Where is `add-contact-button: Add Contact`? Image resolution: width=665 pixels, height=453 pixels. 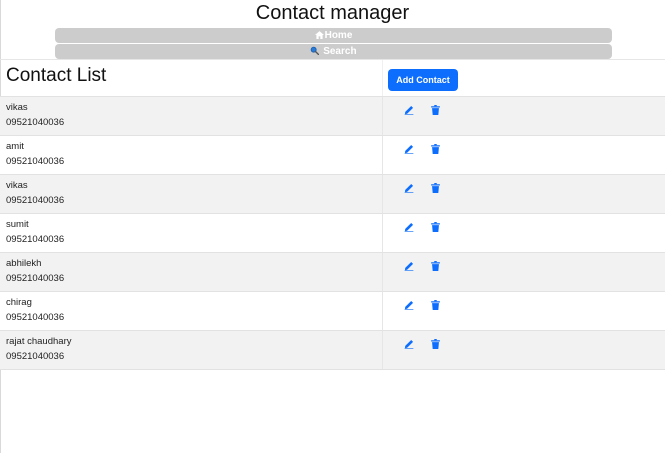 add-contact-button: Add Contact is located at coordinates (423, 80).